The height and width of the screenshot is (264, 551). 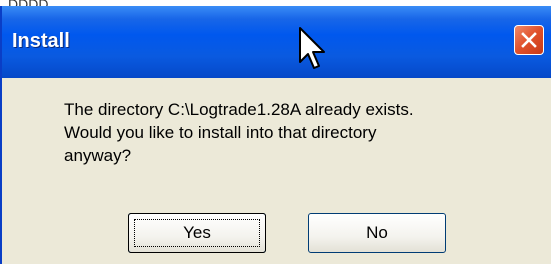 What do you see at coordinates (41, 41) in the screenshot?
I see `dialog-title: Install` at bounding box center [41, 41].